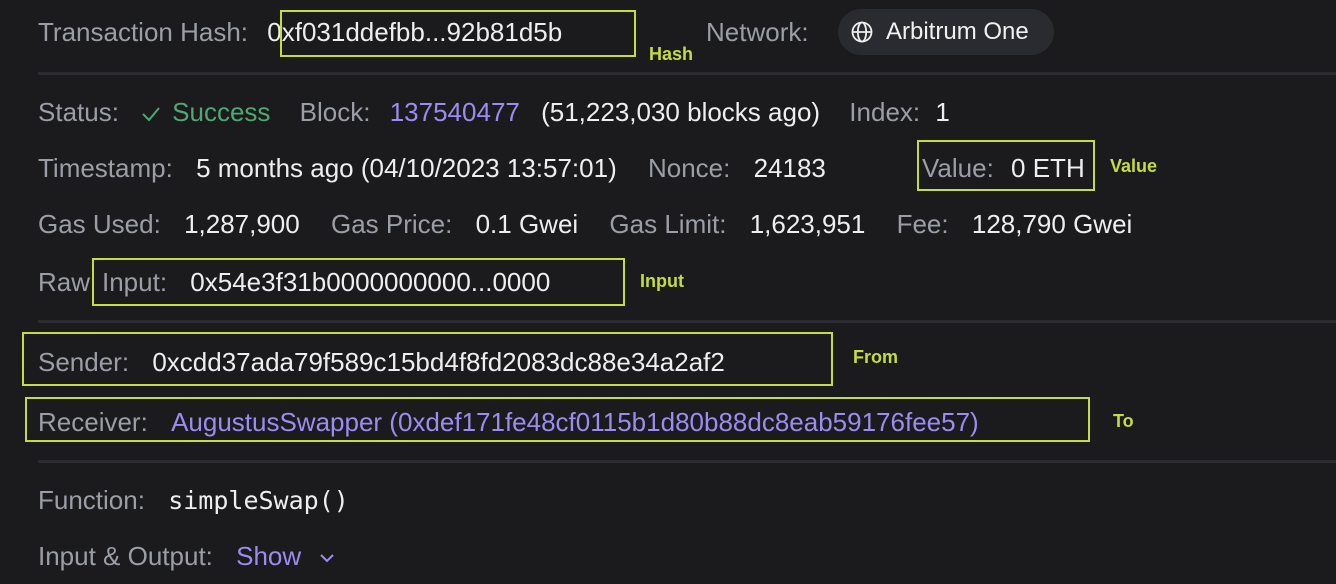 This screenshot has width=1336, height=584. Describe the element at coordinates (221, 112) in the screenshot. I see `status-value: Success` at that location.